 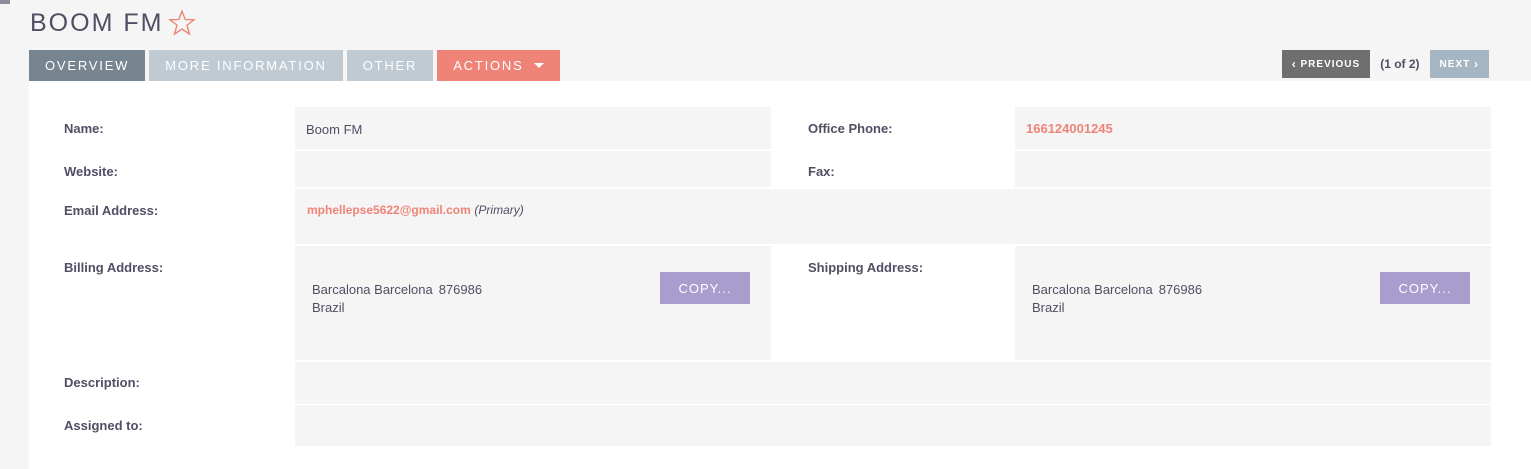 I want to click on email-primary-tag: (Primary), so click(x=499, y=210).